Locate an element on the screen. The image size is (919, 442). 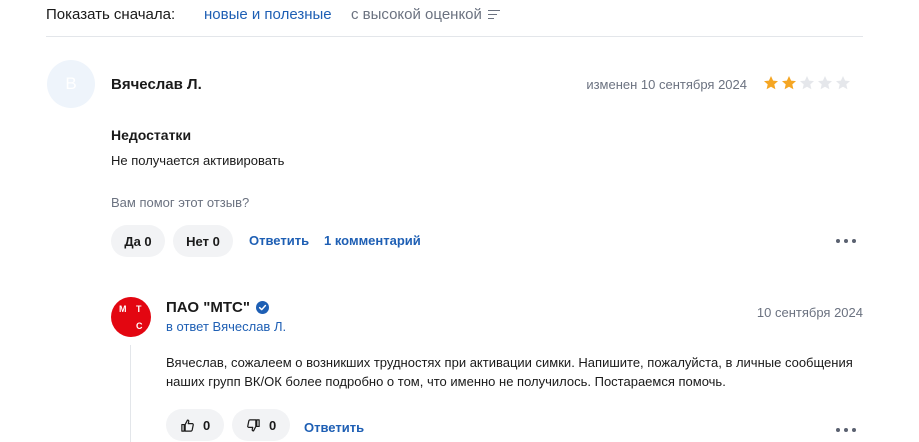
reply-date: 10 сентября 2024 is located at coordinates (809, 312).